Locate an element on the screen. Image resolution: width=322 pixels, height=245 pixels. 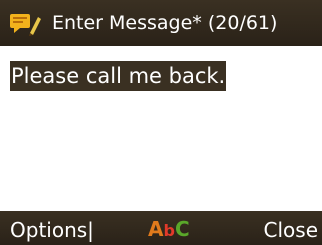
input-mode-letter-b: b is located at coordinates (169, 230).